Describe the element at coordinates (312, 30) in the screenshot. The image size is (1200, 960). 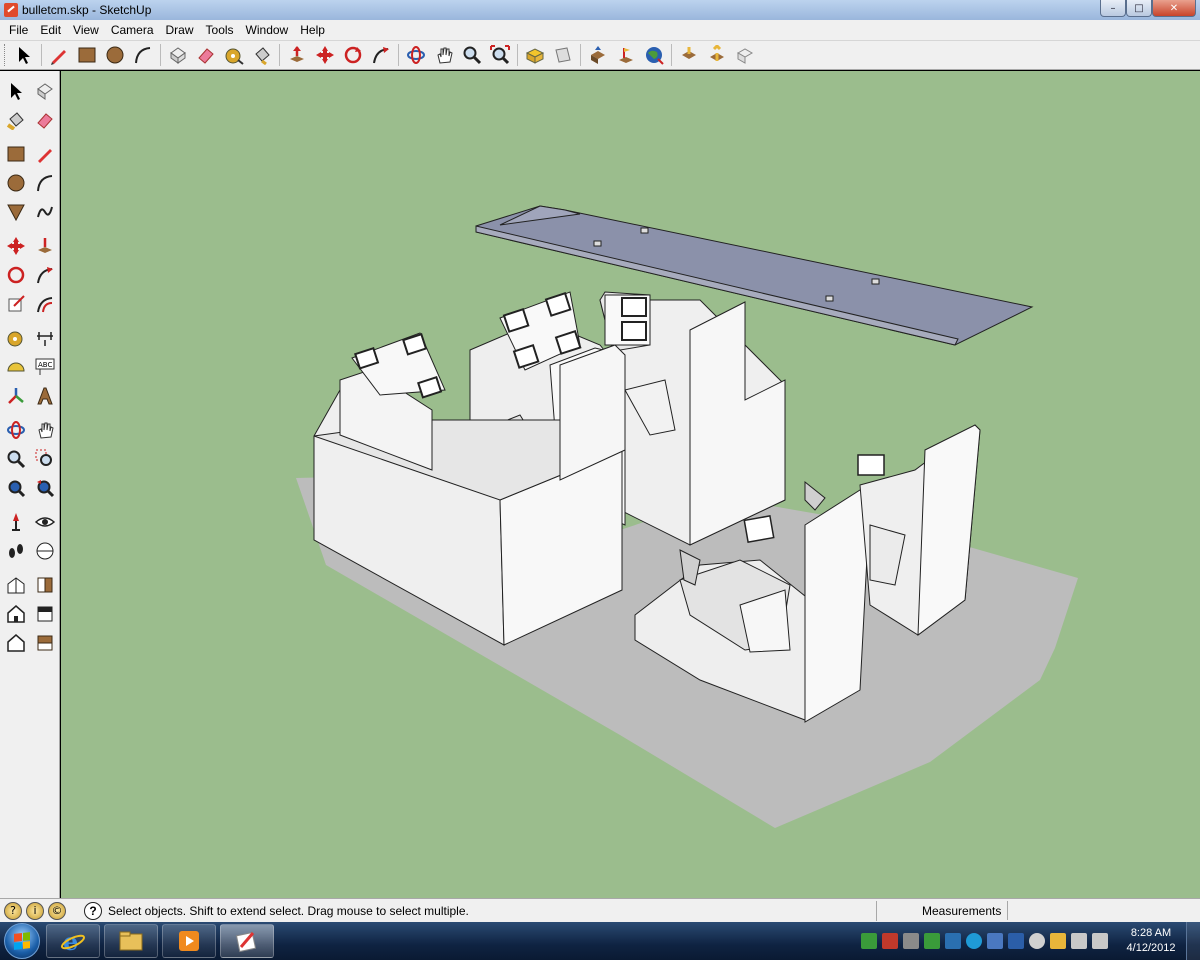
I see `menu-help: Help` at that location.